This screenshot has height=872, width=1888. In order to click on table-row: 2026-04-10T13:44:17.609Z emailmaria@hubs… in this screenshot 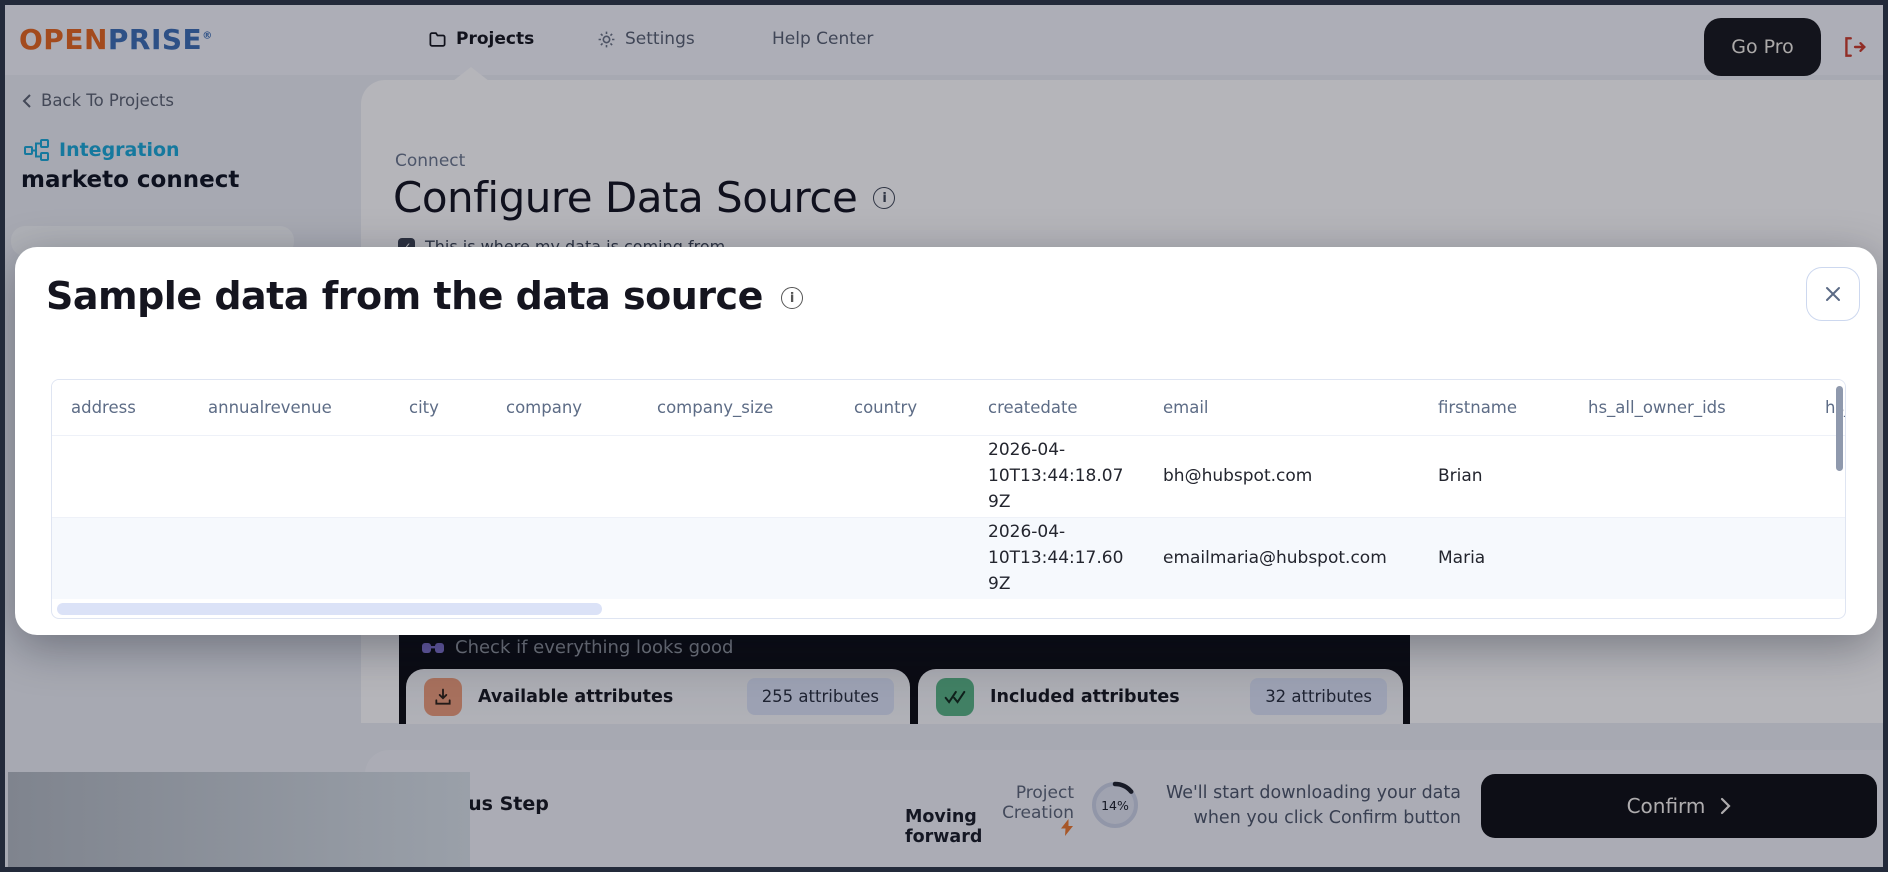, I will do `click(948, 557)`.